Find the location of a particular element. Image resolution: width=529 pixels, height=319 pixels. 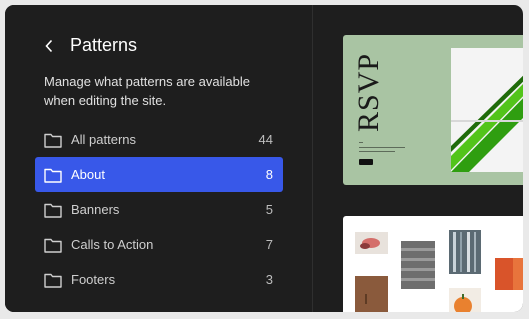

sidebar-item-about: About 8 is located at coordinates (159, 174).